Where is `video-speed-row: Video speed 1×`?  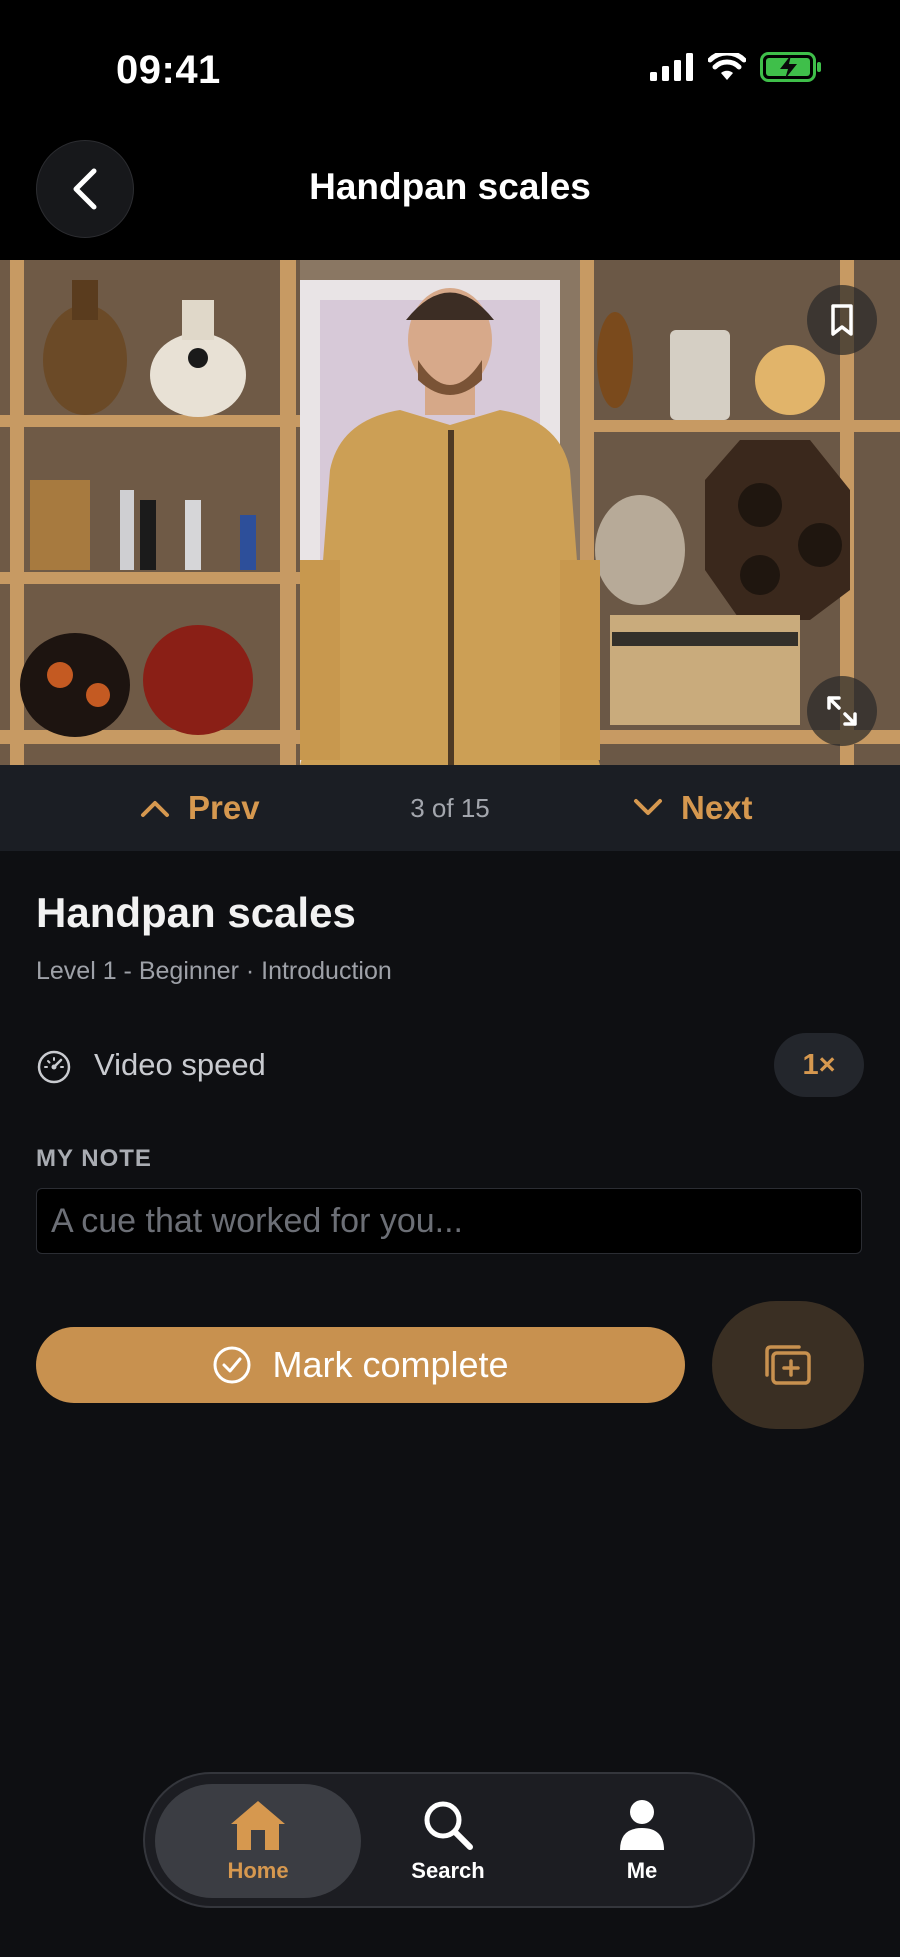
video-speed-row: Video speed 1× is located at coordinates (450, 1066).